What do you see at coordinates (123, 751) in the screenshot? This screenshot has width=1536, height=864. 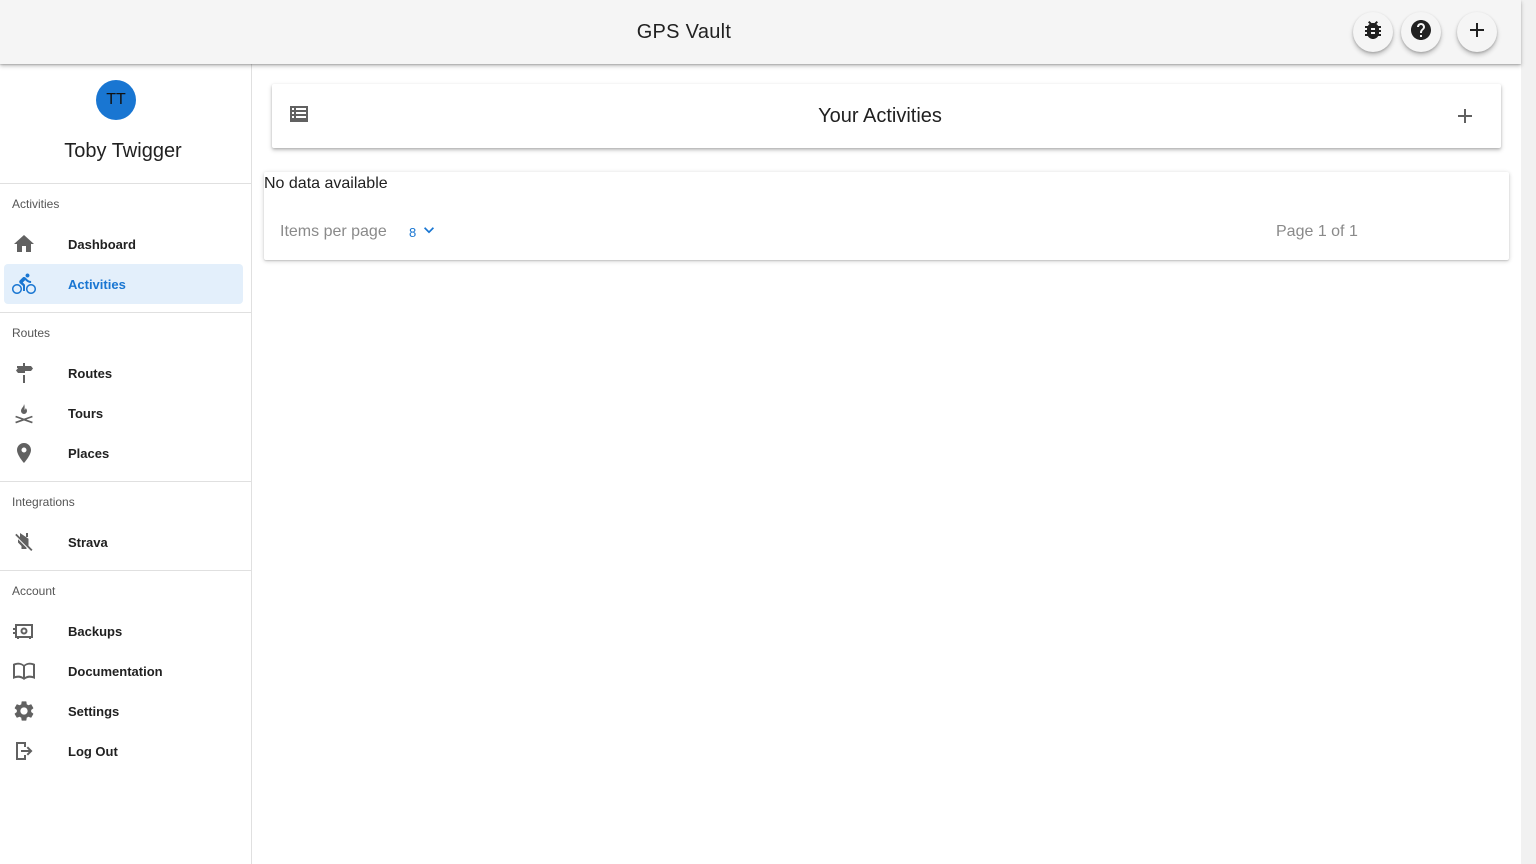 I see `sidebar-item-logout: Log Out` at bounding box center [123, 751].